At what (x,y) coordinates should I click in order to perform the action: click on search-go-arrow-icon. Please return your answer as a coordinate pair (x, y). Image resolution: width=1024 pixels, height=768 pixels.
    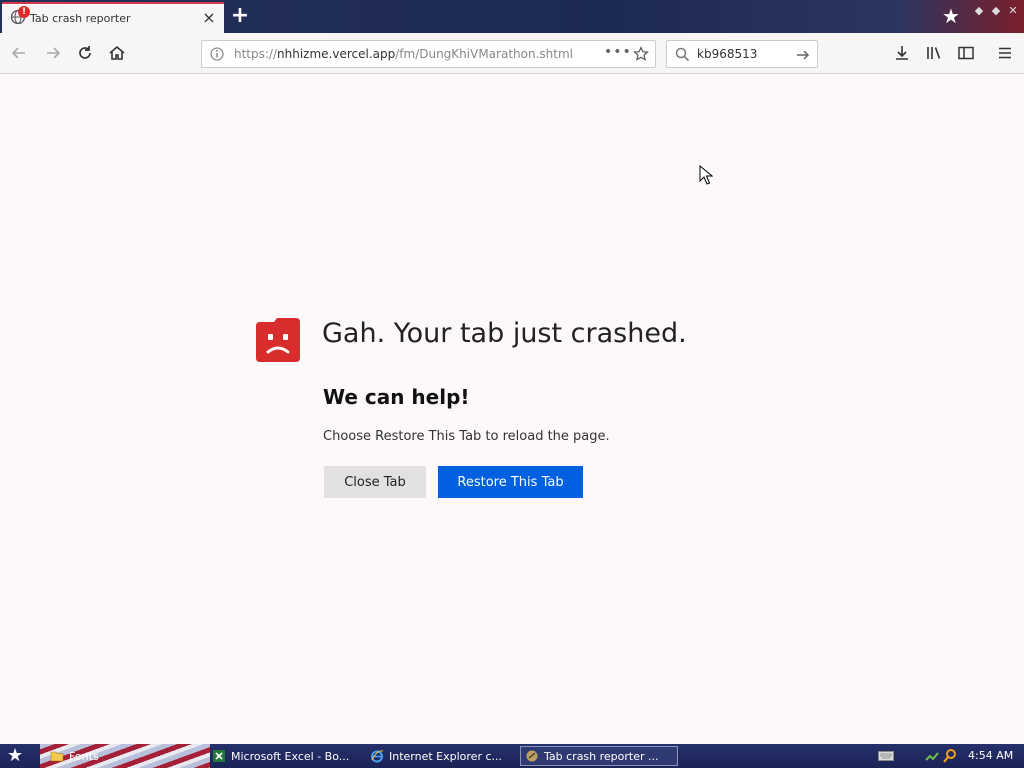
    Looking at the image, I should click on (803, 55).